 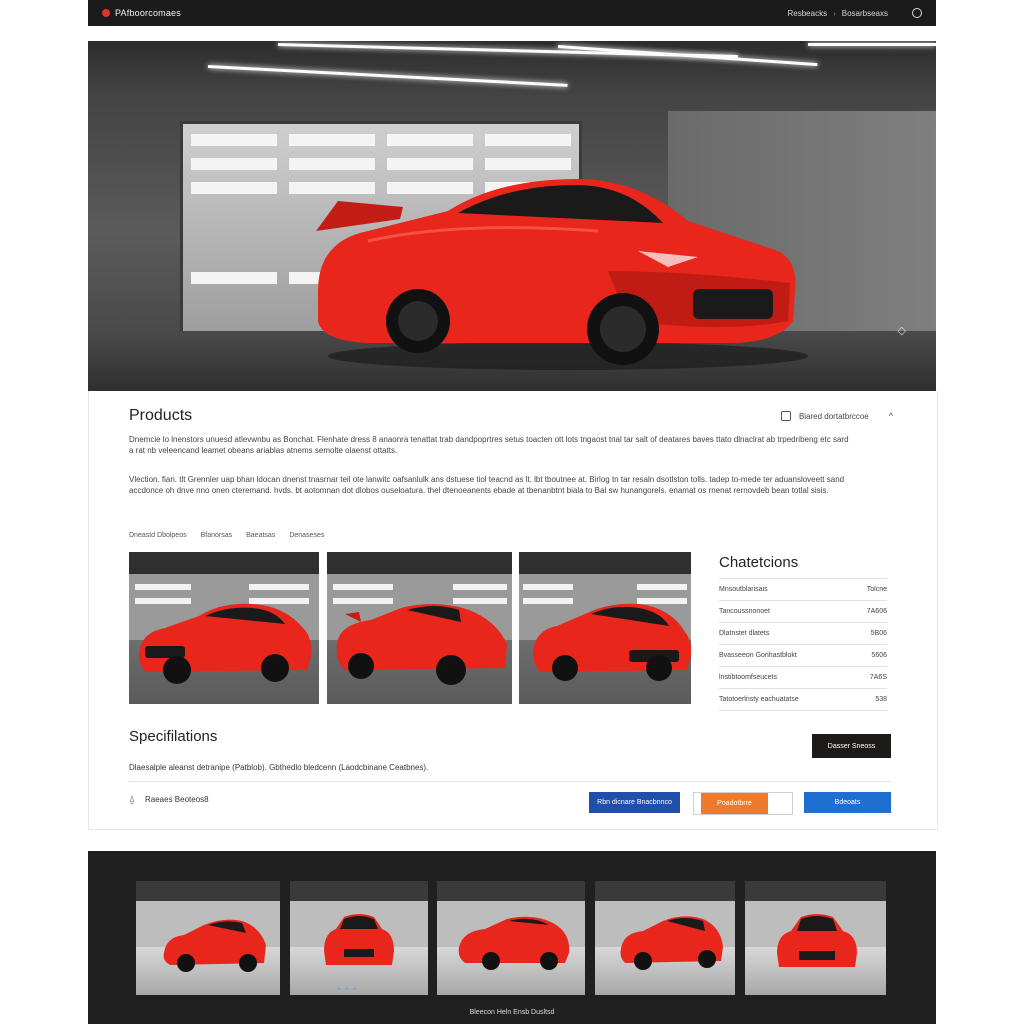 I want to click on hero-next-icon: ◇, so click(x=902, y=330).